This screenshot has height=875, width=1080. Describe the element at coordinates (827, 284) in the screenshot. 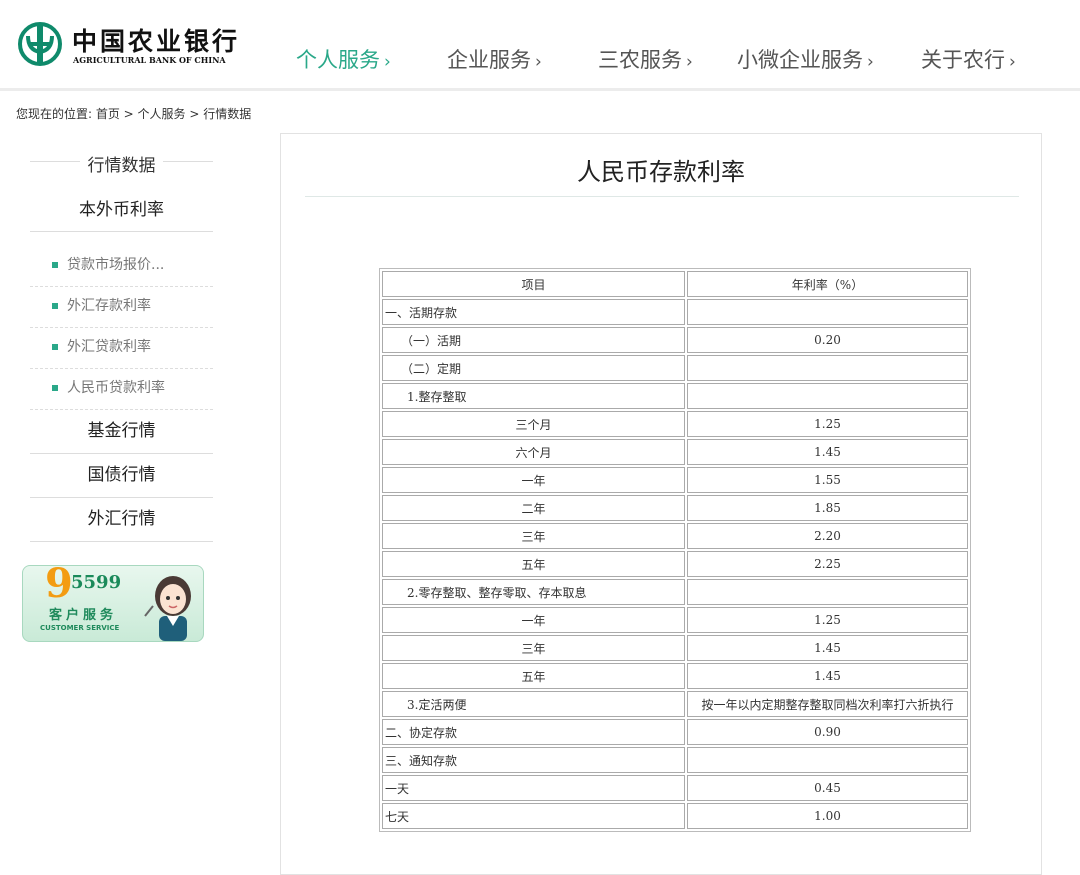

I see `table-header-cell: 年利率（%）` at that location.